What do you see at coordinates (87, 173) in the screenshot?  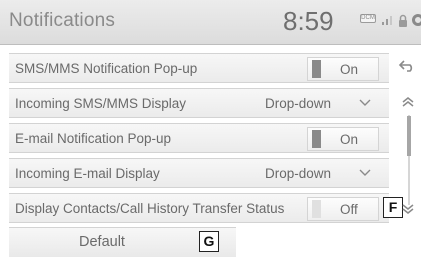 I see `row-label: Incoming E-mail Display` at bounding box center [87, 173].